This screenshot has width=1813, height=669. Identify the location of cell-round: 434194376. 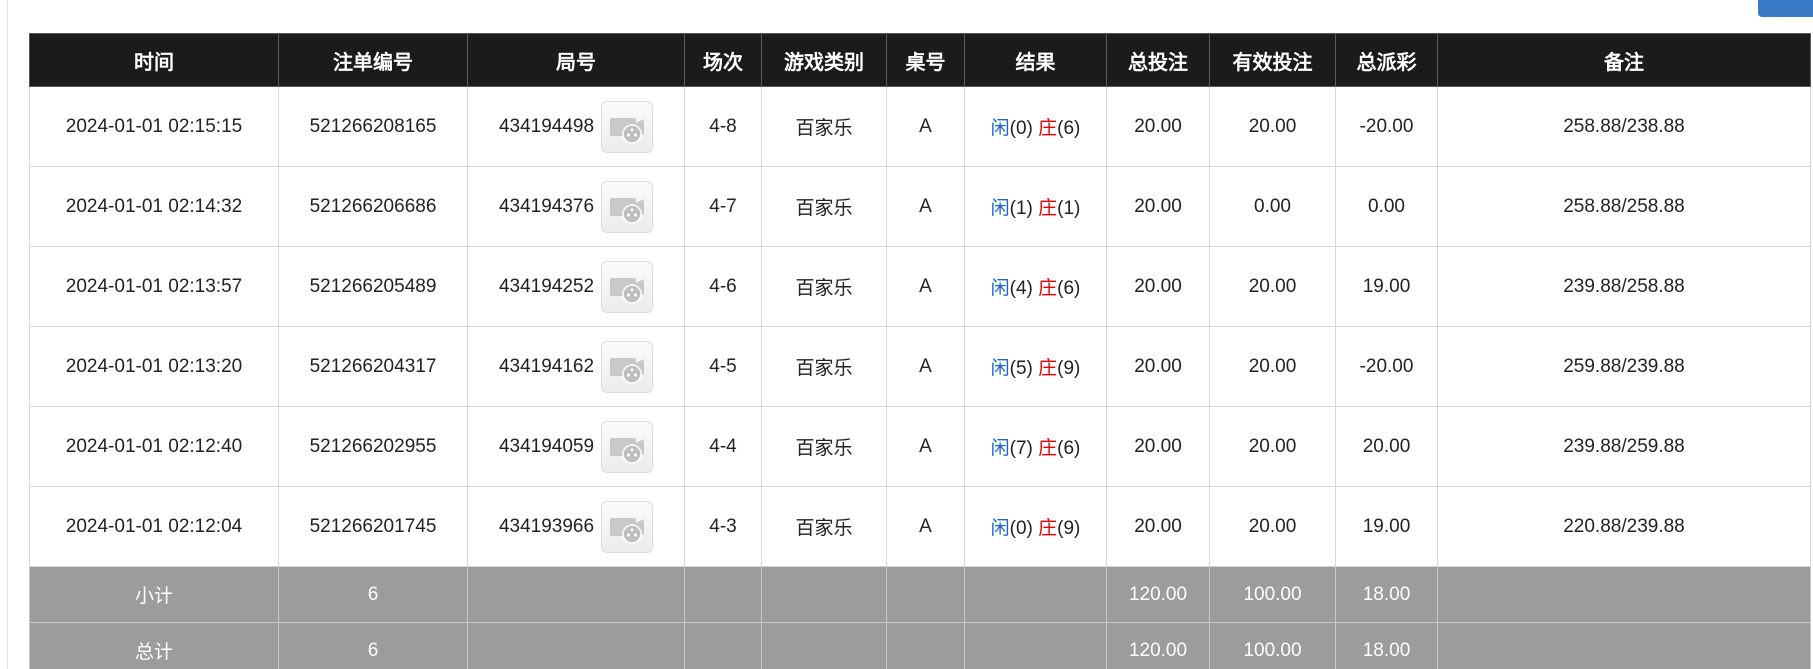
(576, 206).